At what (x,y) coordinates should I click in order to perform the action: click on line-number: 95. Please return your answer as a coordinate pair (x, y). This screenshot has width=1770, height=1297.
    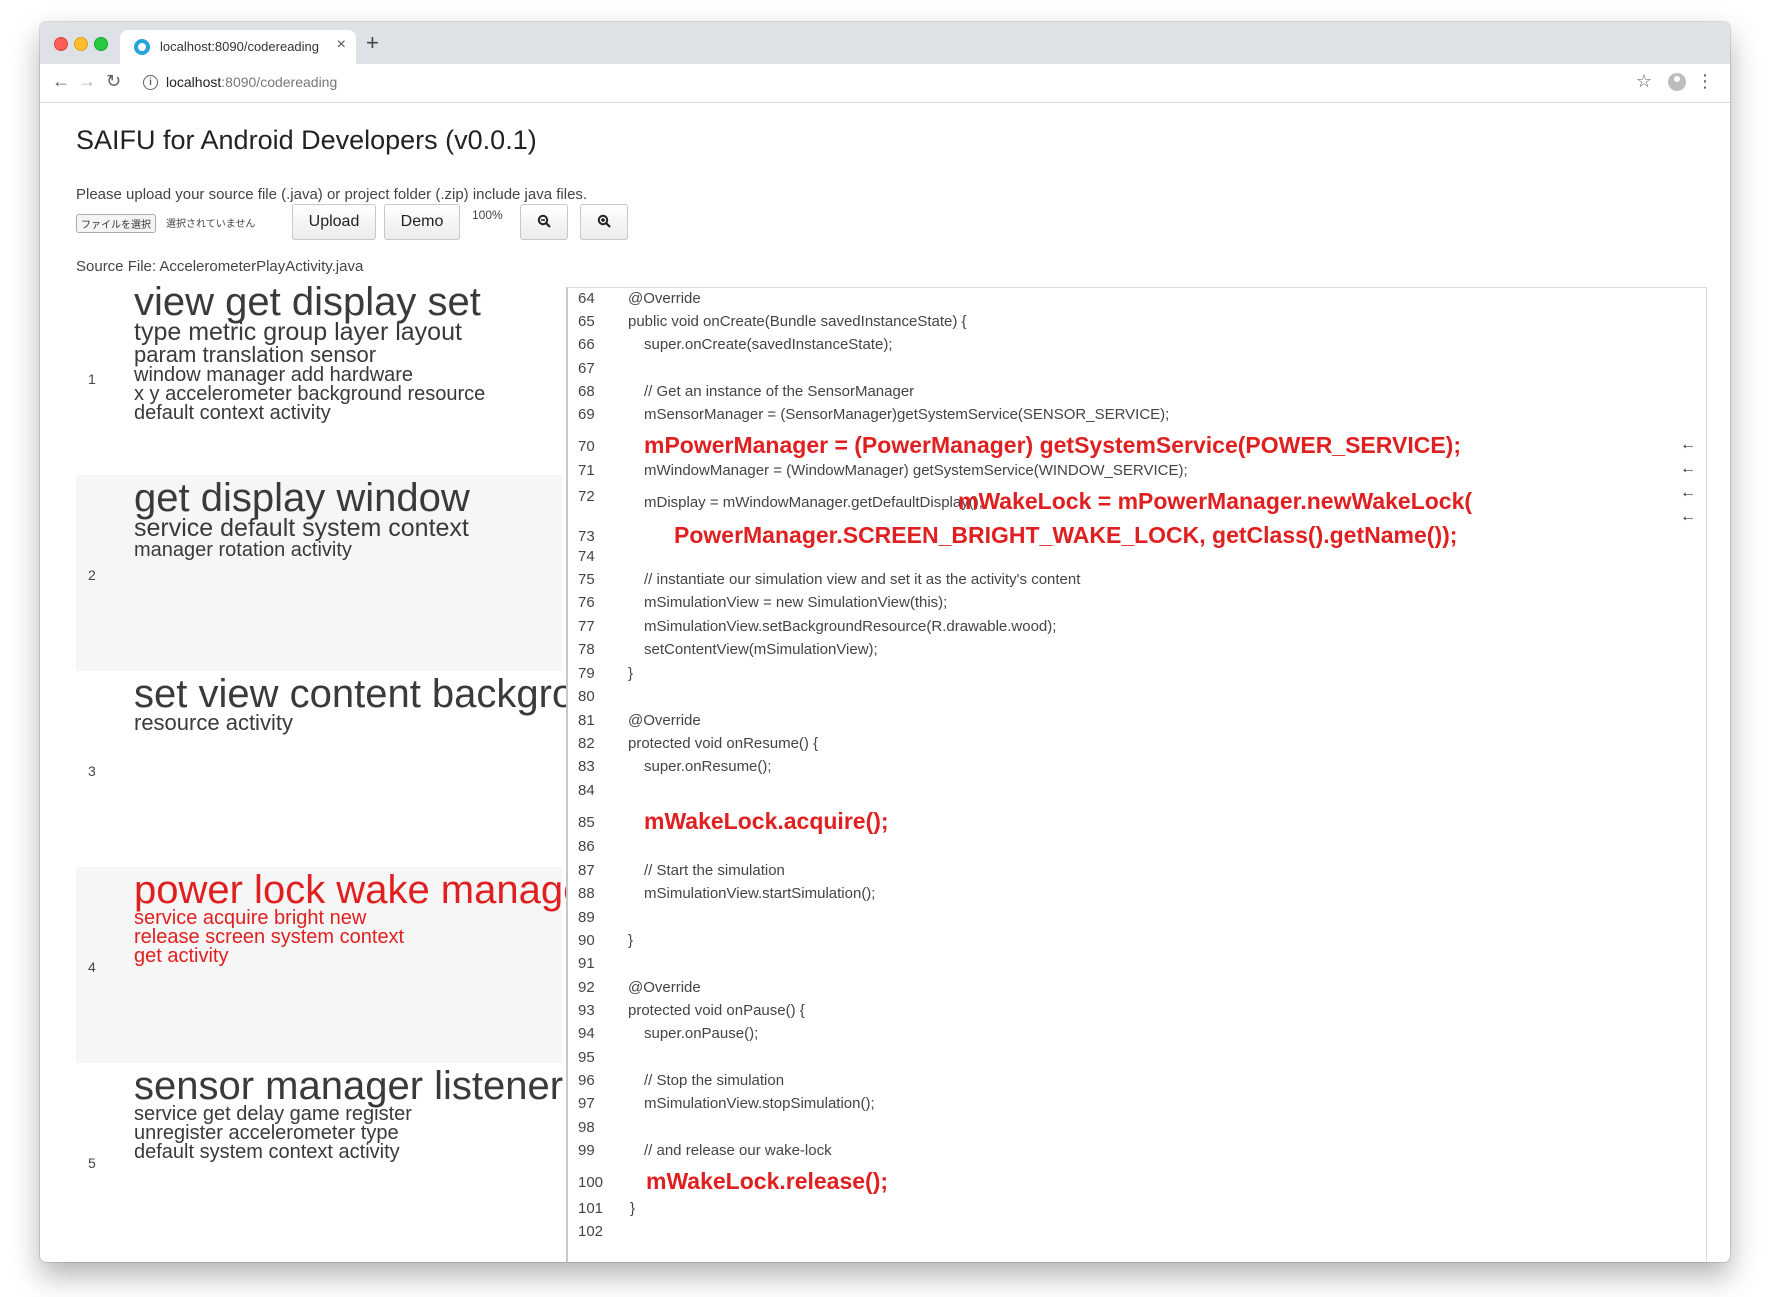
    Looking at the image, I should click on (586, 1057).